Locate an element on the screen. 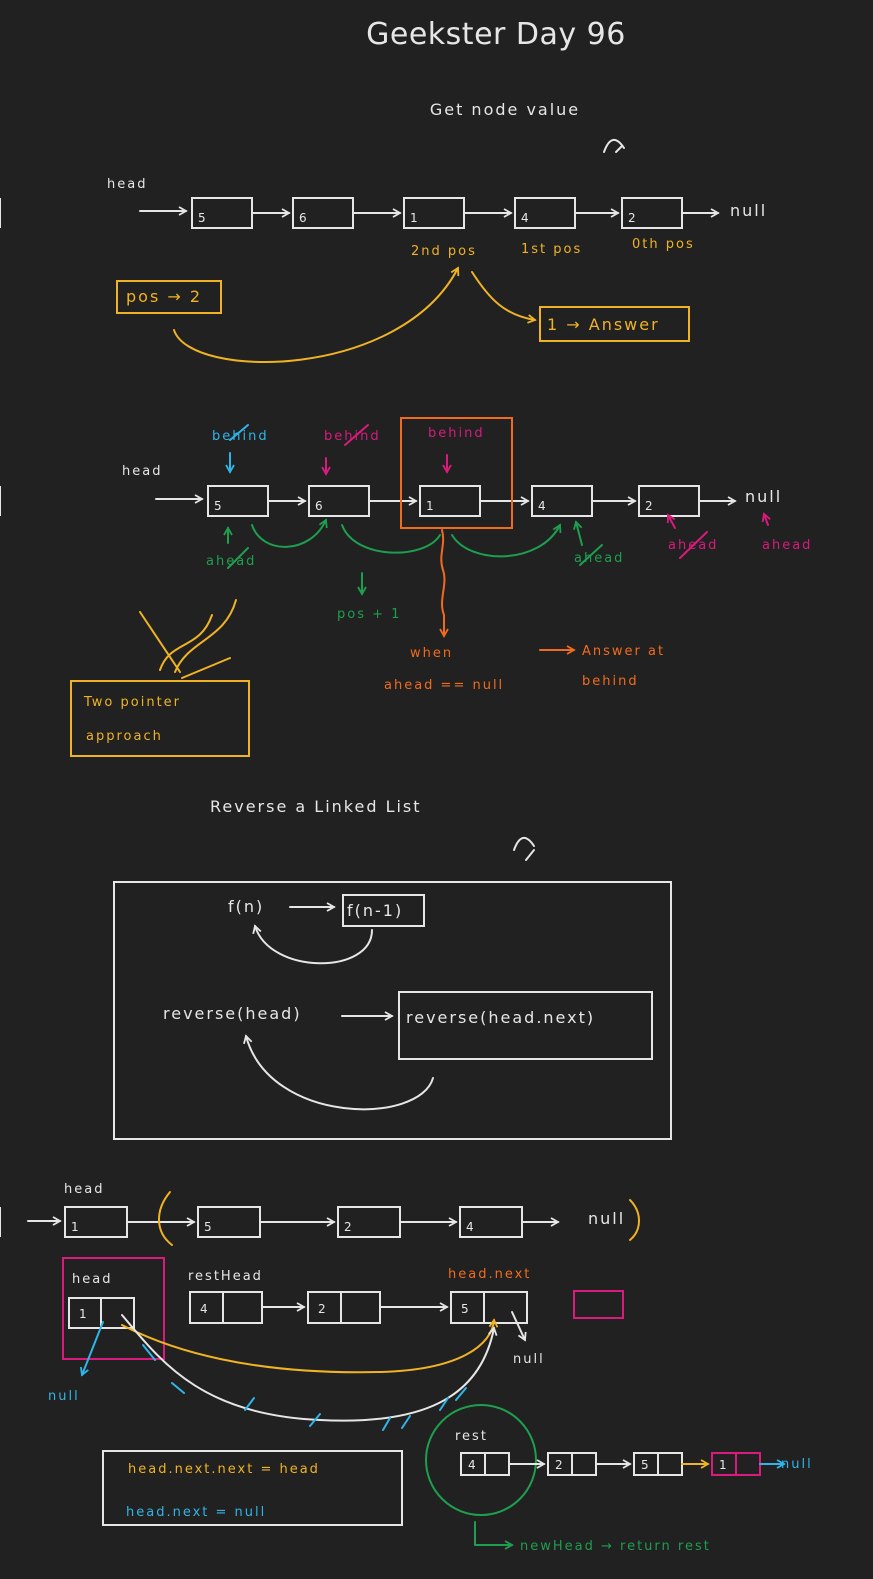 The image size is (873, 1579). rest-label: rest is located at coordinates (471, 1436).